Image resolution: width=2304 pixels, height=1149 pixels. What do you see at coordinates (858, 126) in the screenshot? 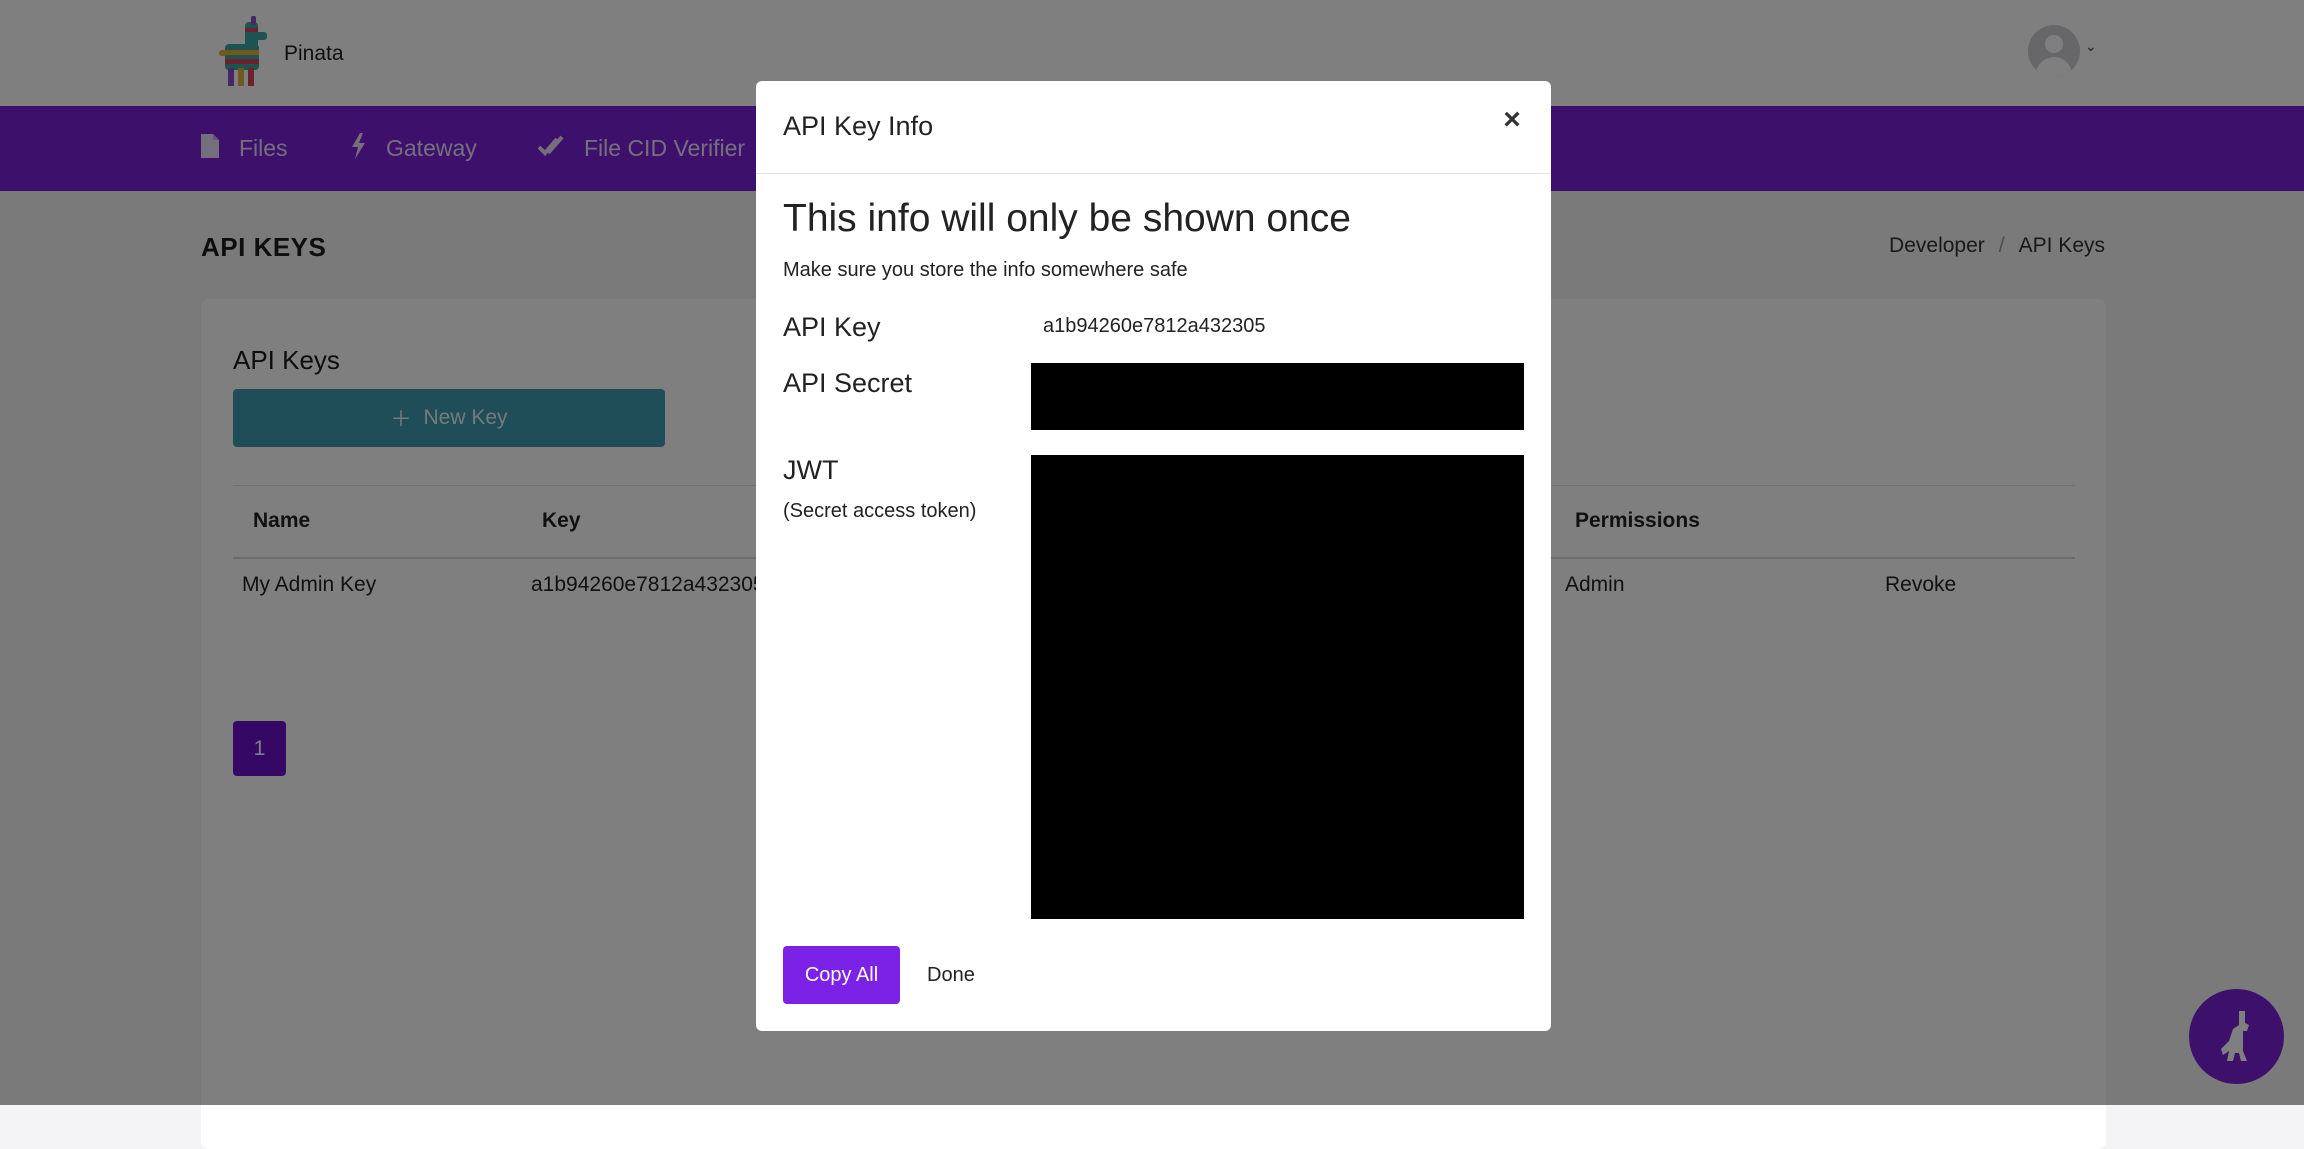
I see `modal-title: API Key Info` at bounding box center [858, 126].